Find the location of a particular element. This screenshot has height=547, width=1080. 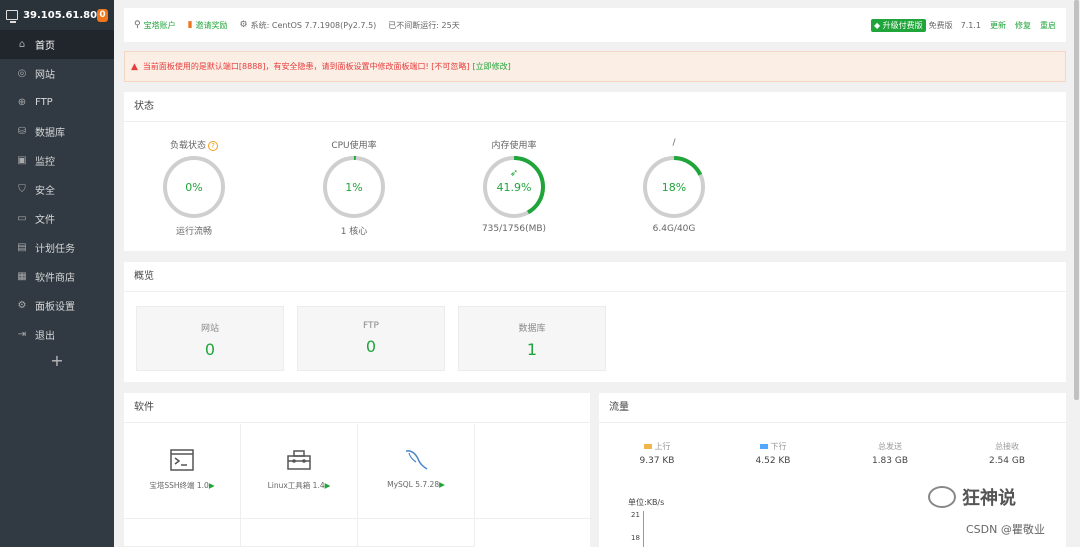

sidebar-item-label: 计划任务 is located at coordinates (55, 249).